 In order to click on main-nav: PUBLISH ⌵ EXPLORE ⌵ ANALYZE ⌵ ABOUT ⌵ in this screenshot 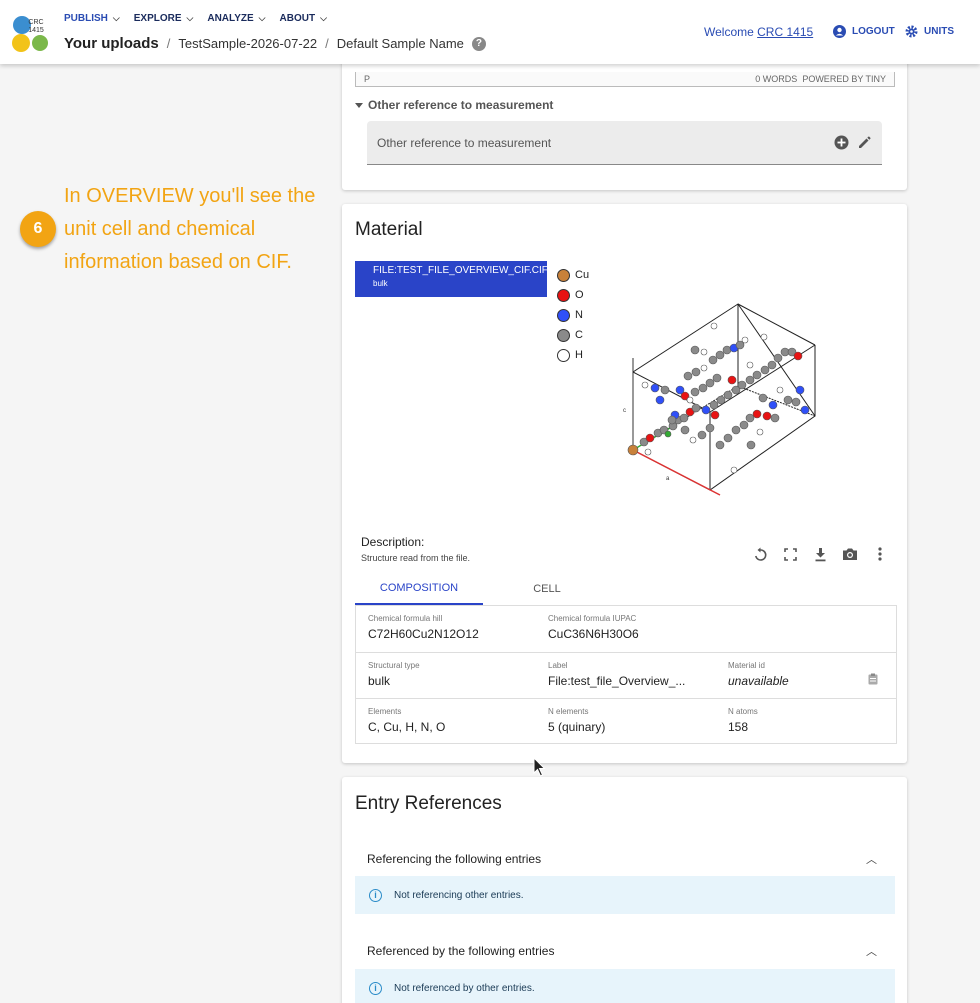, I will do `click(195, 18)`.